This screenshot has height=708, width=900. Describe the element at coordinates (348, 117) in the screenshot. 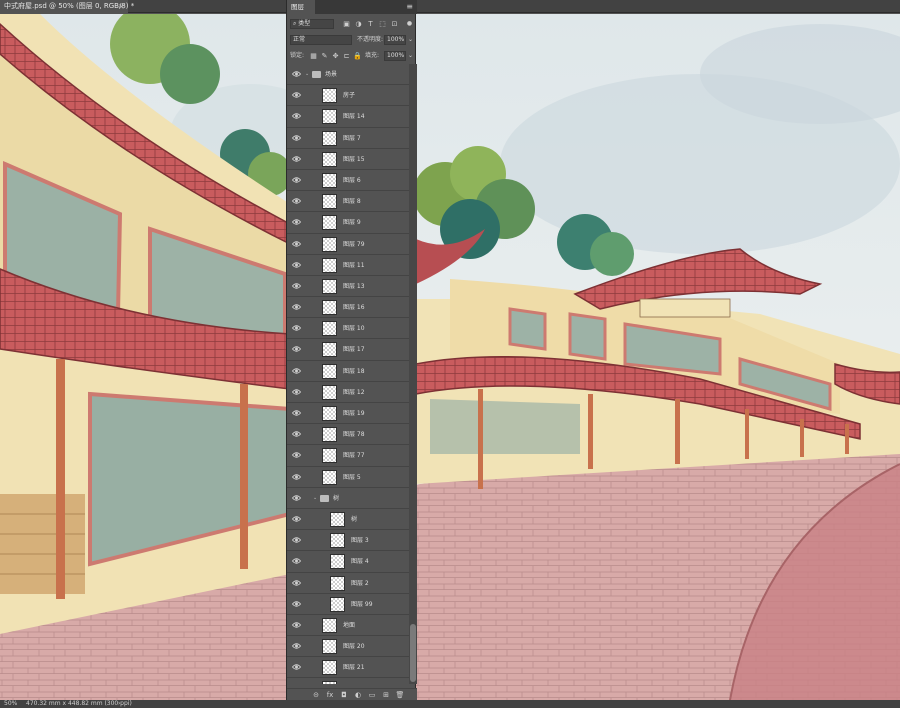

I see `layer-row: 图层 14` at that location.